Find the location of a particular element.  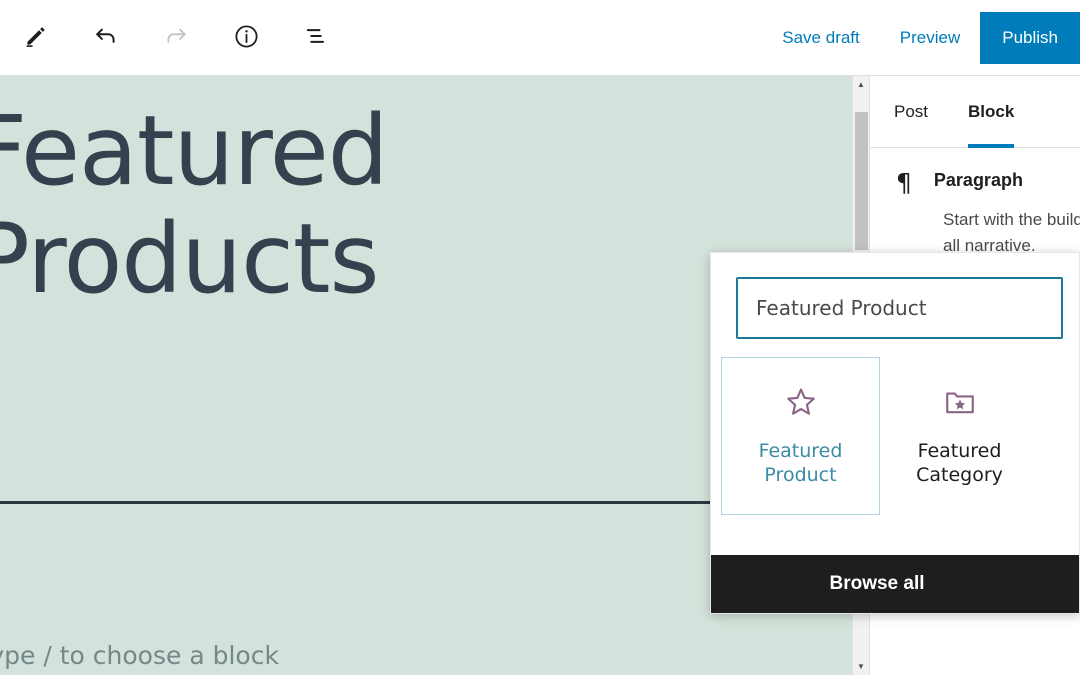

inserter-results-grid: Featured Product Featured Category is located at coordinates (895, 427).